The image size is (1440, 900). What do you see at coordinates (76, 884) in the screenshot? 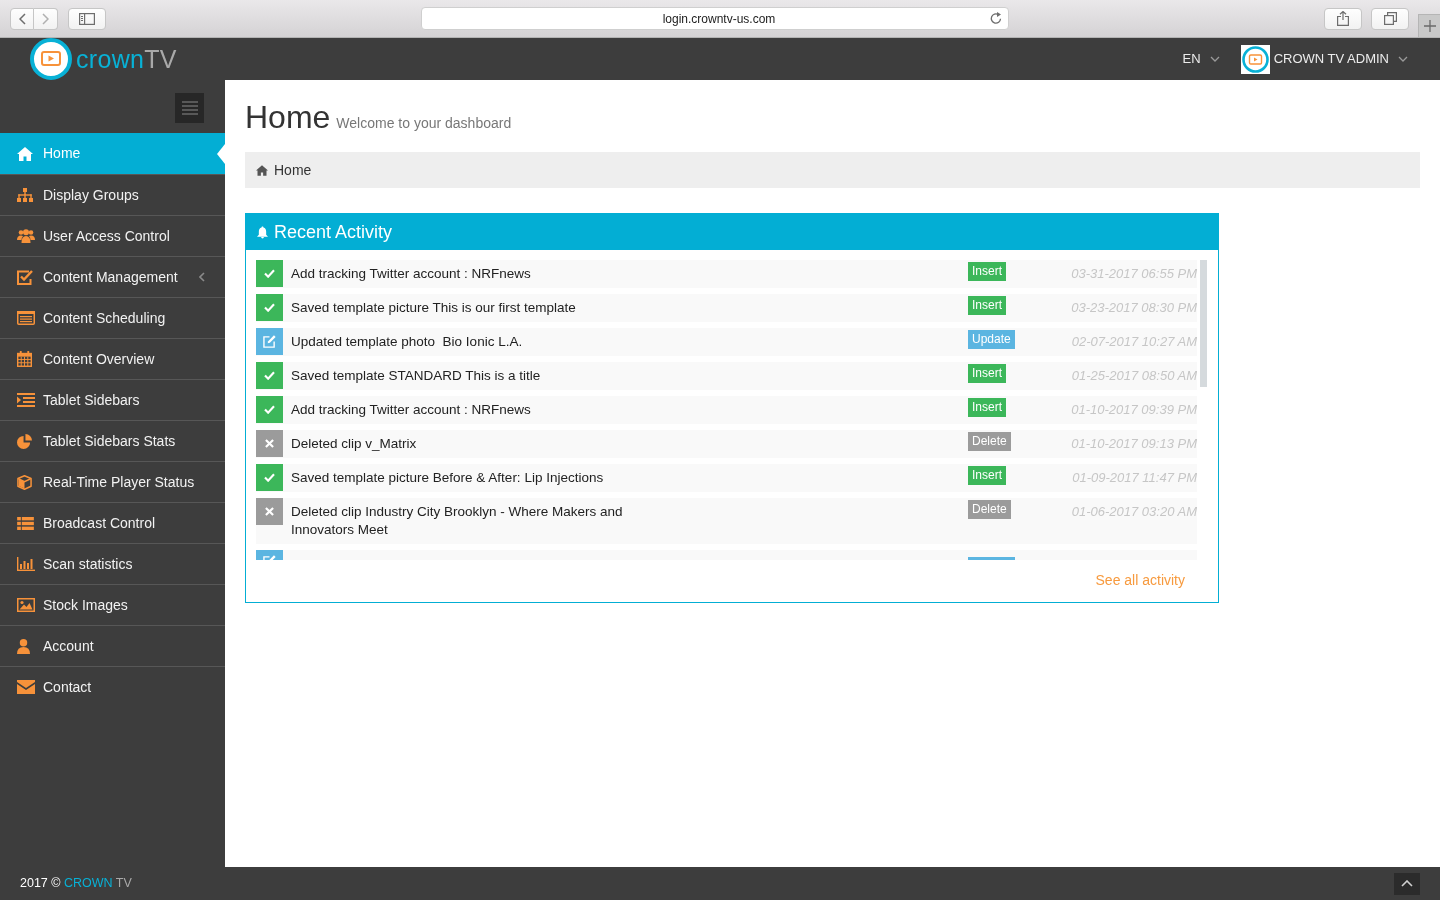
I see `copyright-text: 2017 © CROWN TV` at bounding box center [76, 884].